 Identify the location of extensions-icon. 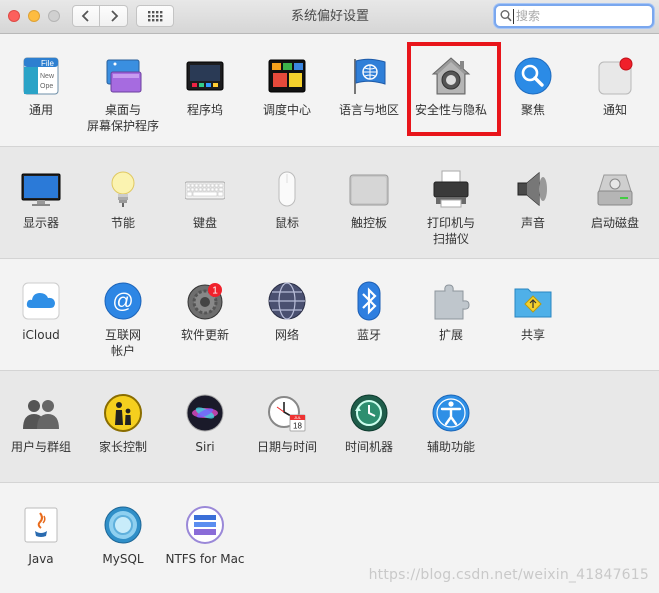
(452, 302).